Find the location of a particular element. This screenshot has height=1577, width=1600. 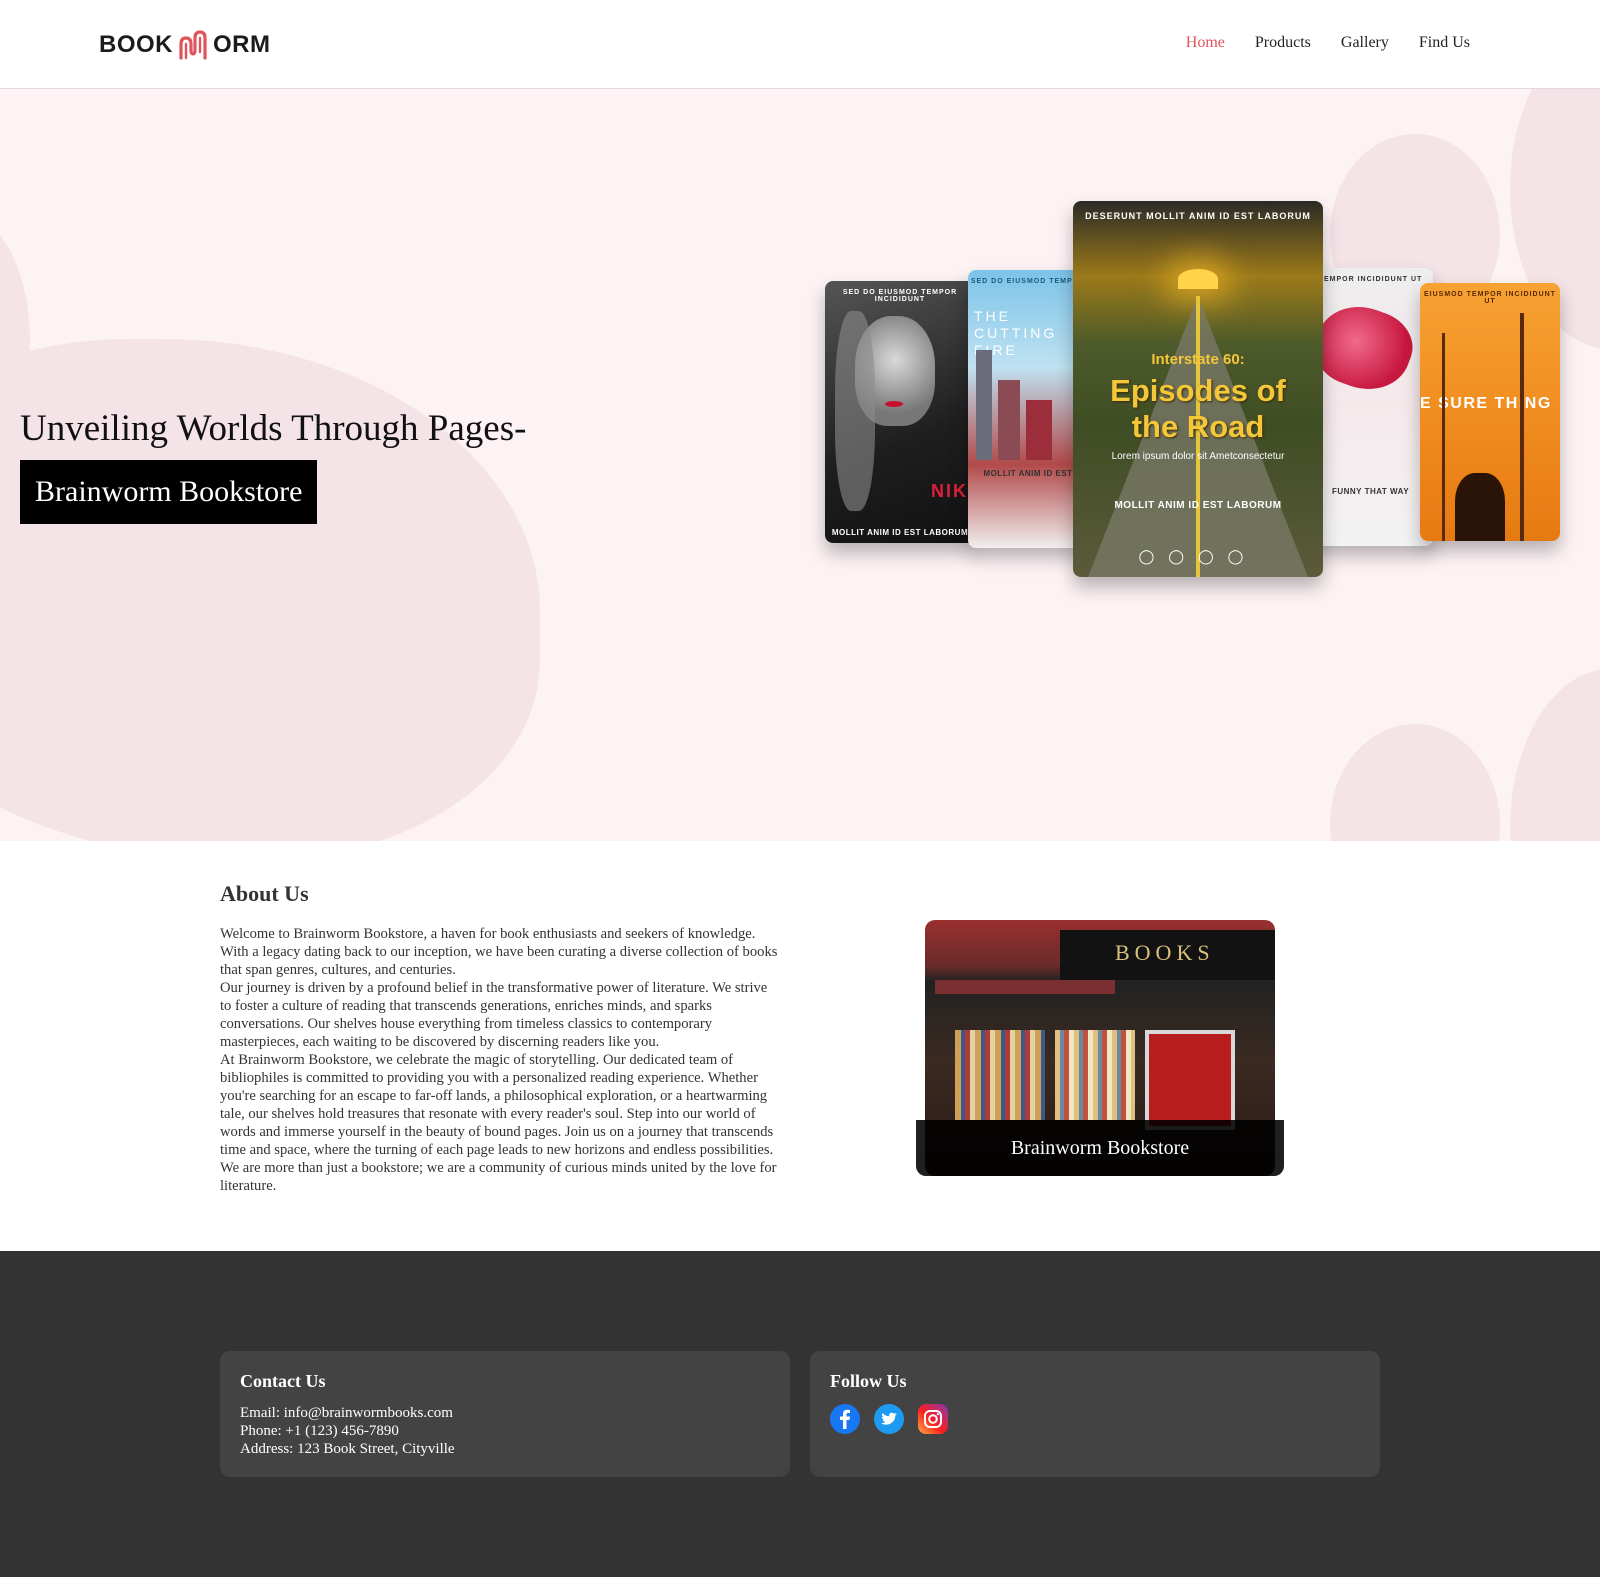

cover-palm-tree is located at coordinates (1522, 427).